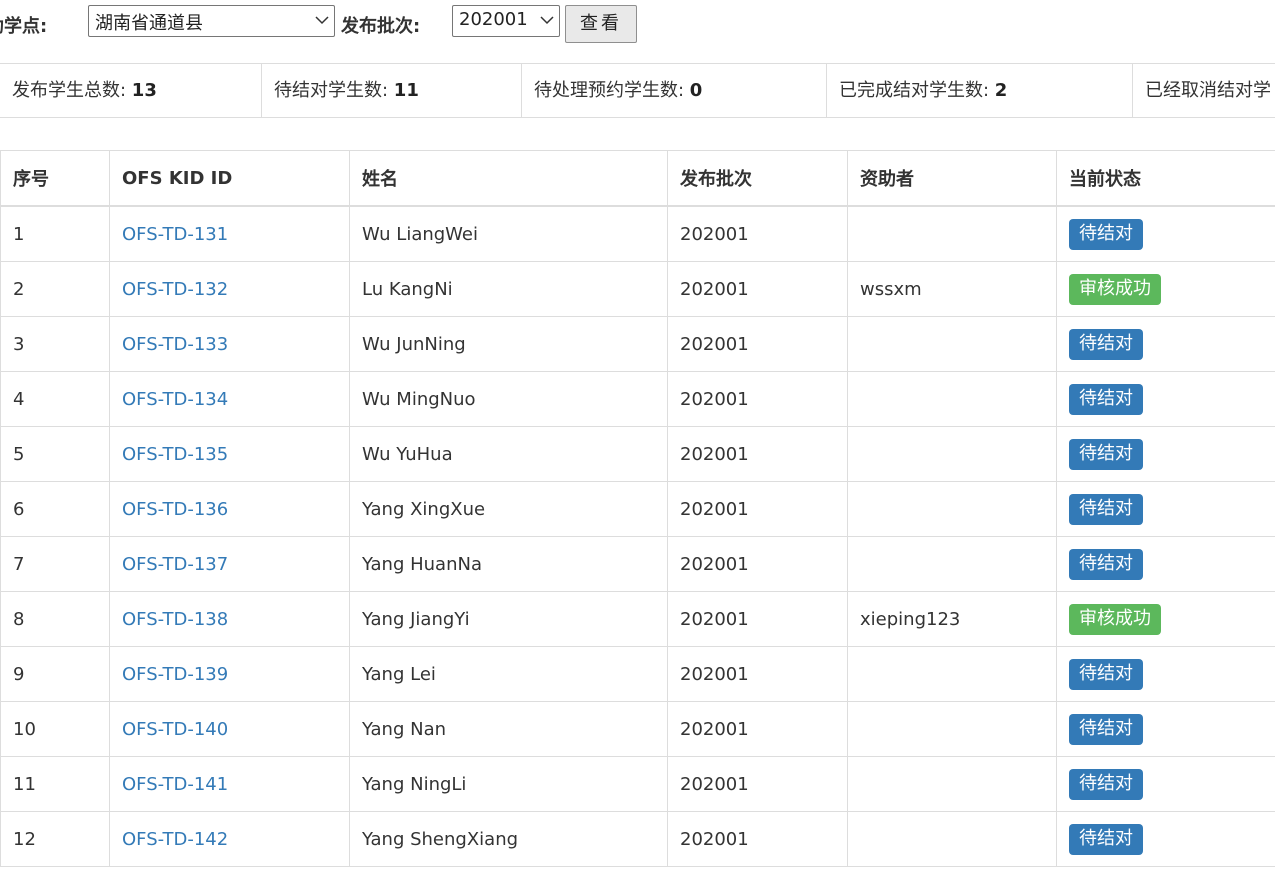 Image resolution: width=1275 pixels, height=880 pixels. I want to click on row-kid-id-cell: OFS-TD-140, so click(229, 729).